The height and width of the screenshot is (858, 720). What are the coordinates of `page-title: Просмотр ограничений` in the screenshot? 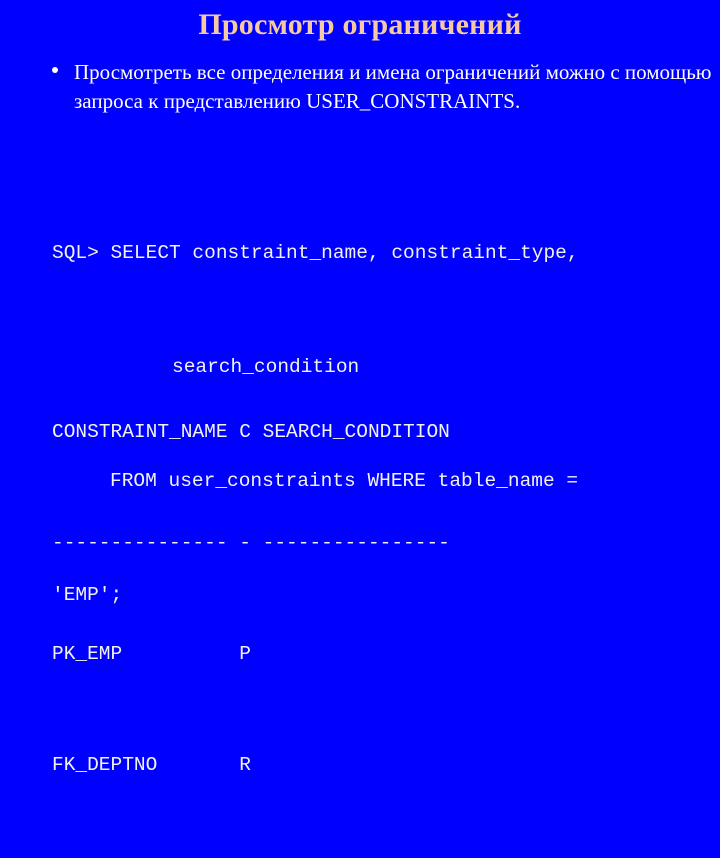 It's located at (360, 24).